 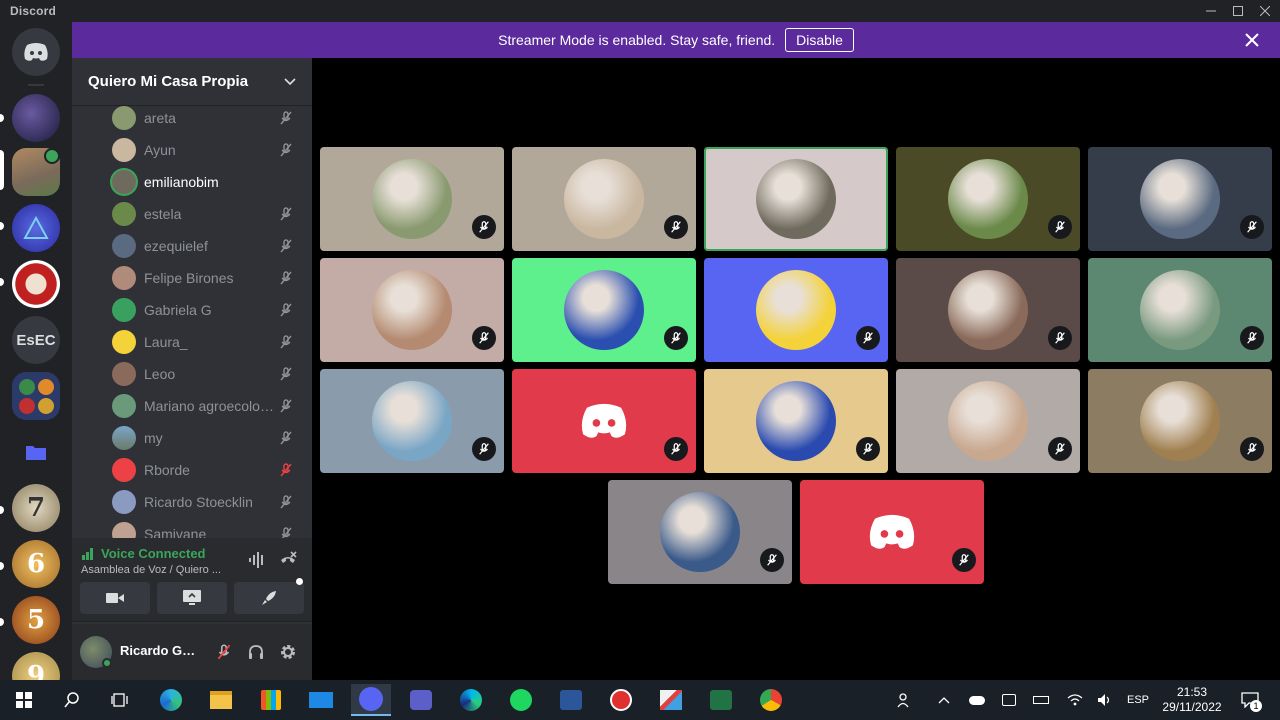 What do you see at coordinates (72, 700) in the screenshot?
I see `search-button` at bounding box center [72, 700].